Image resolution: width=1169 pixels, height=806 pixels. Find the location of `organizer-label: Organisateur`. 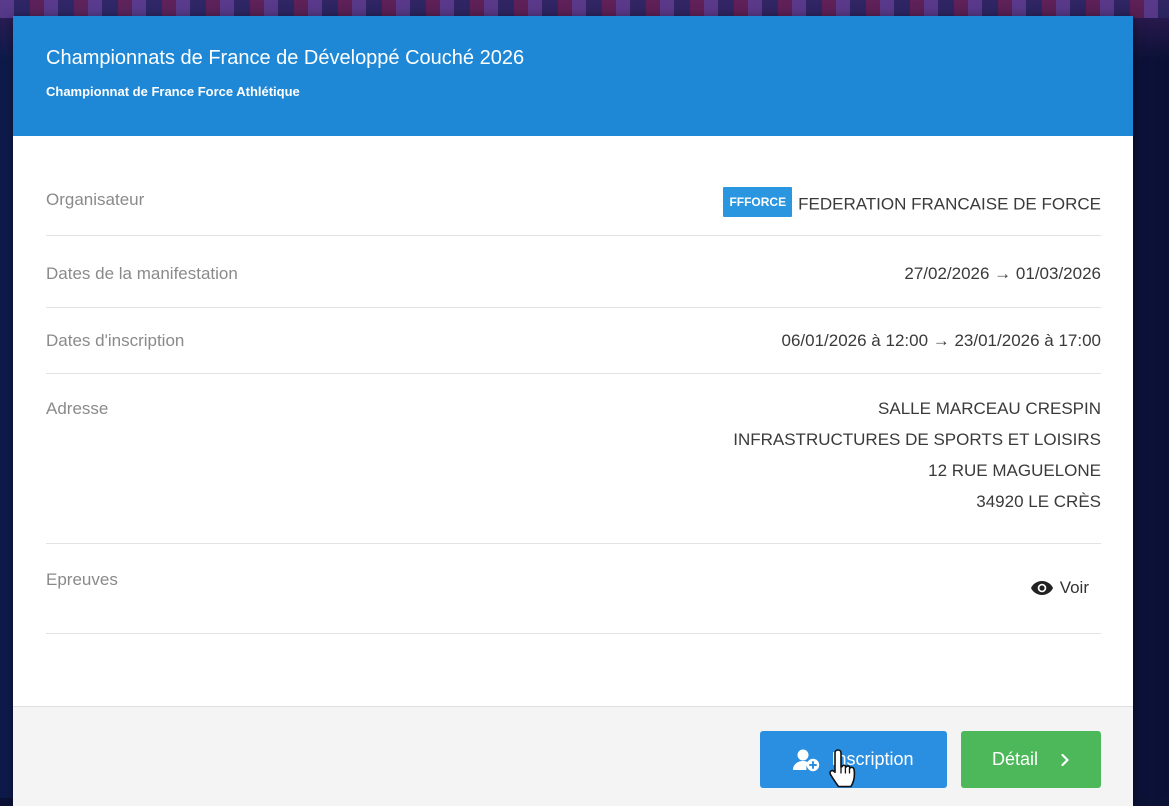

organizer-label: Organisateur is located at coordinates (95, 199).